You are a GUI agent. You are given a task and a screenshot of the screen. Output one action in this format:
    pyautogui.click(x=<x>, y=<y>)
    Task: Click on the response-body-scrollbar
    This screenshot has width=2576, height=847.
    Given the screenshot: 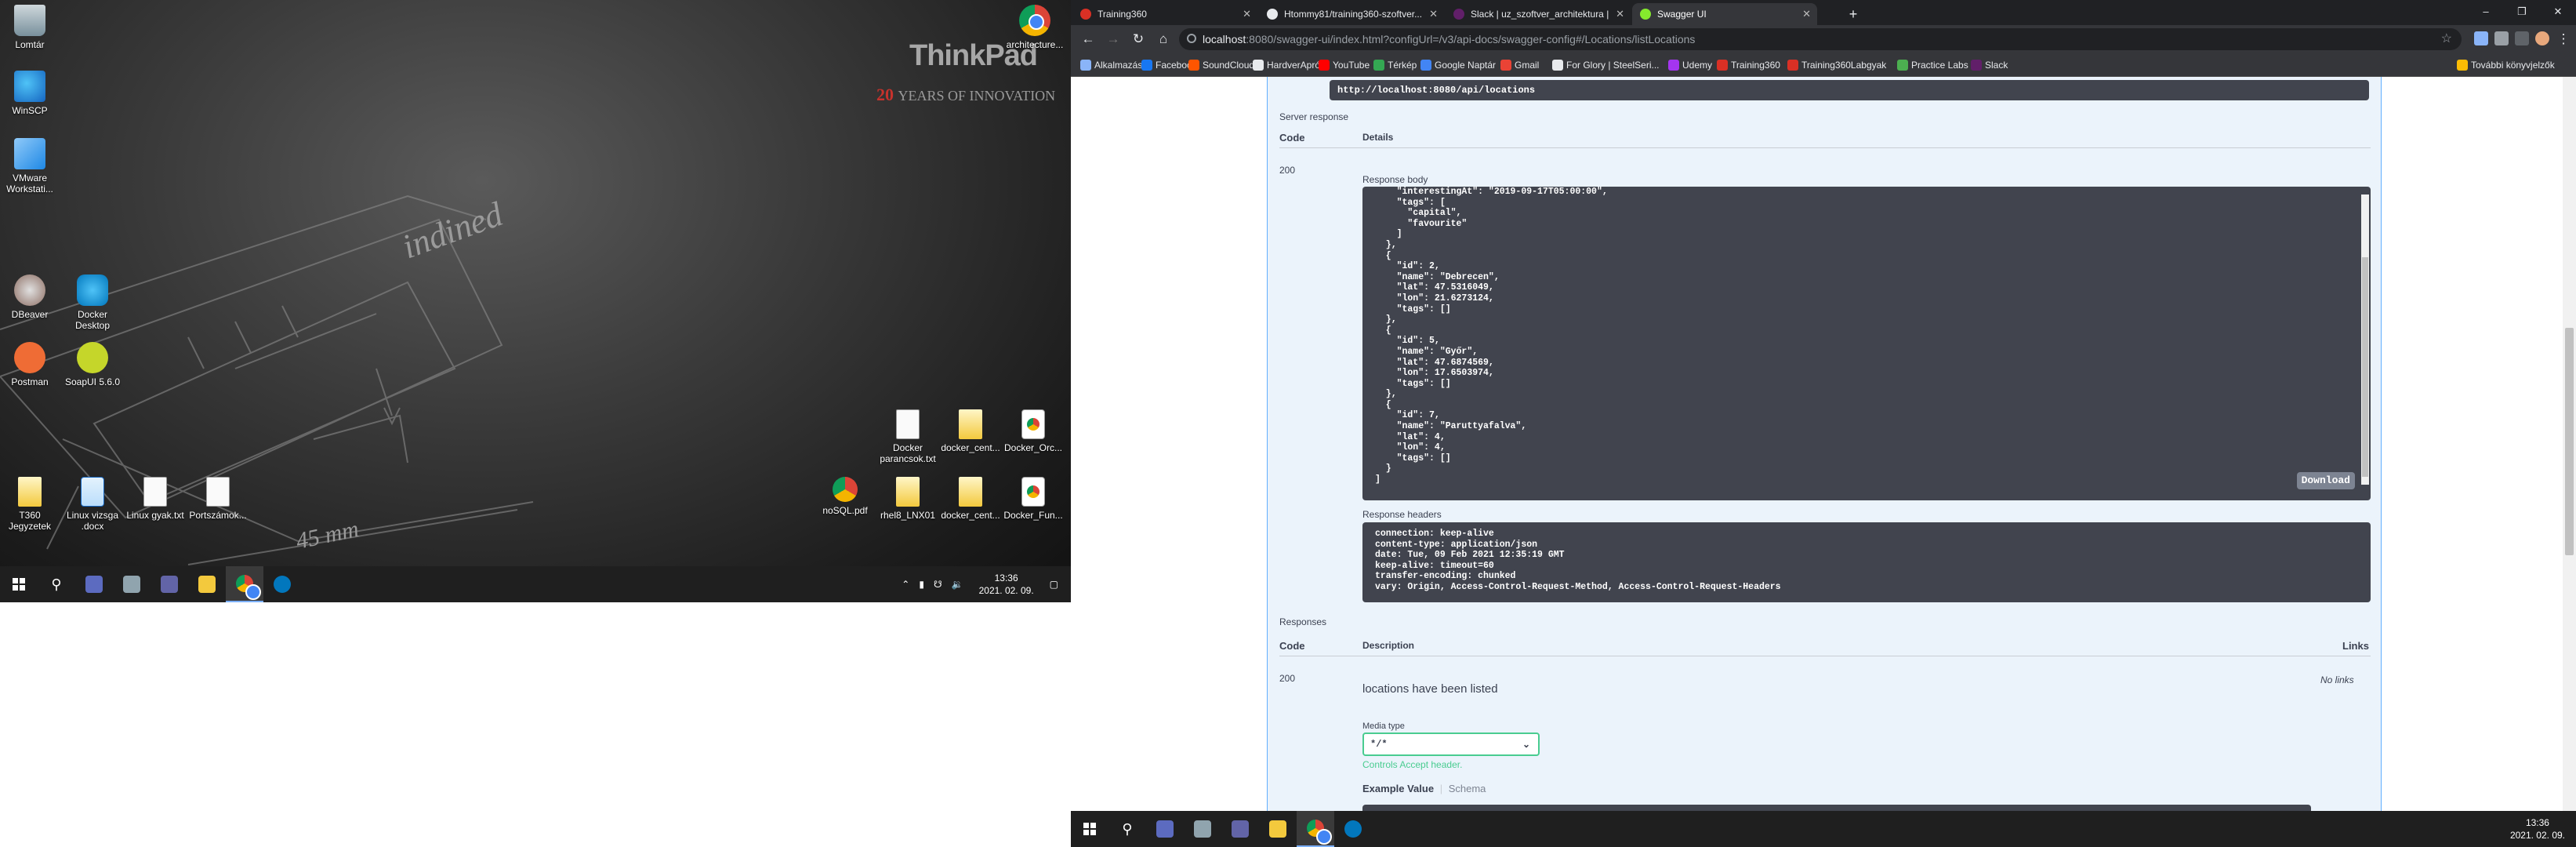 What is the action you would take?
    pyautogui.click(x=2365, y=339)
    